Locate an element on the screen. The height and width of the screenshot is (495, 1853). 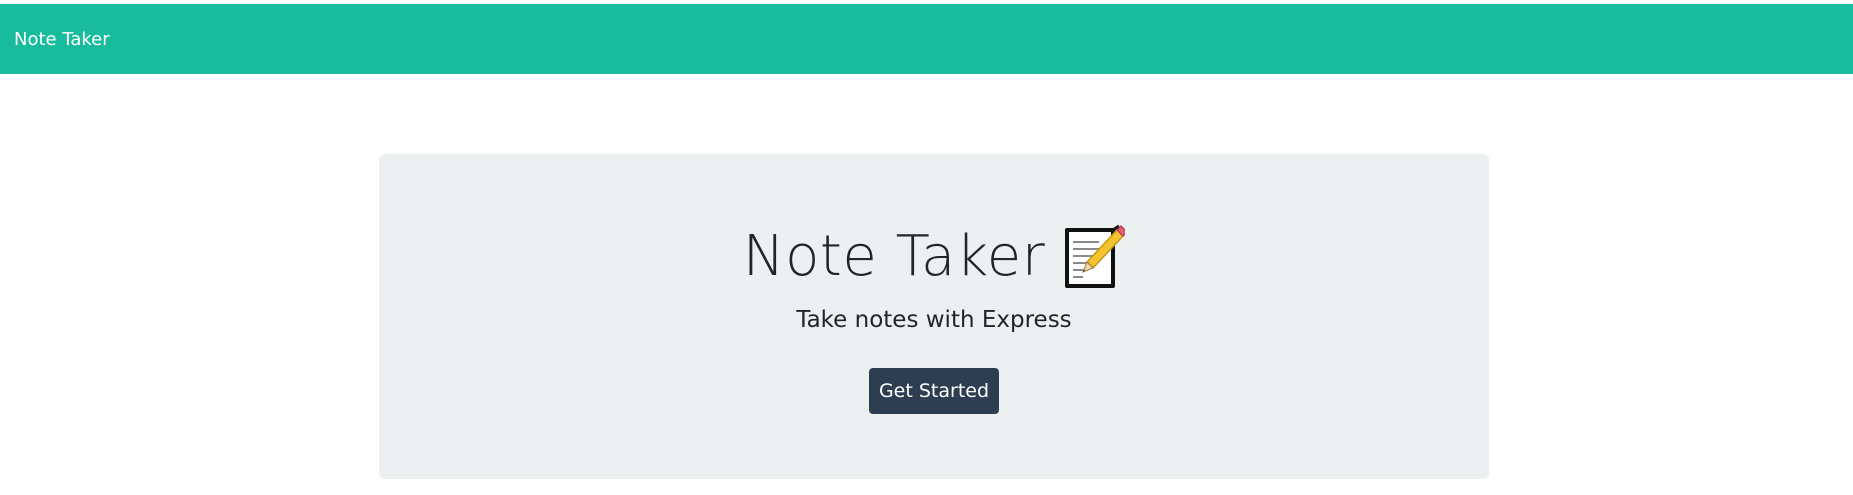
navbar-brand: Note Taker is located at coordinates (62, 39).